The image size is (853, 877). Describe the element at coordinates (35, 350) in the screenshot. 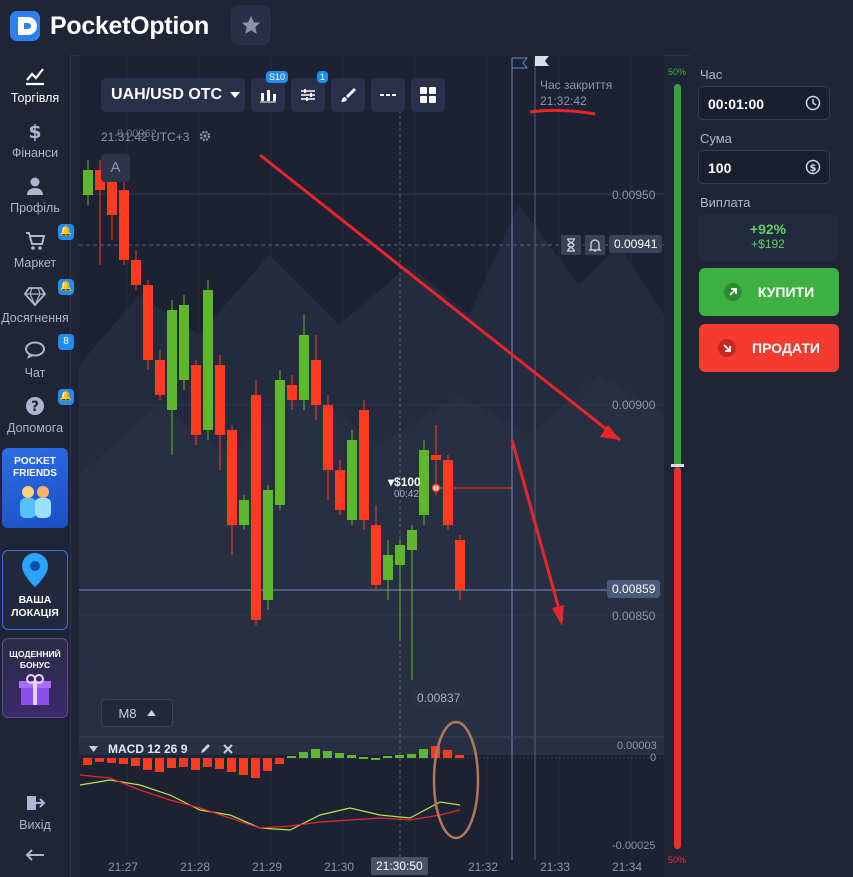

I see `chat-icon` at that location.